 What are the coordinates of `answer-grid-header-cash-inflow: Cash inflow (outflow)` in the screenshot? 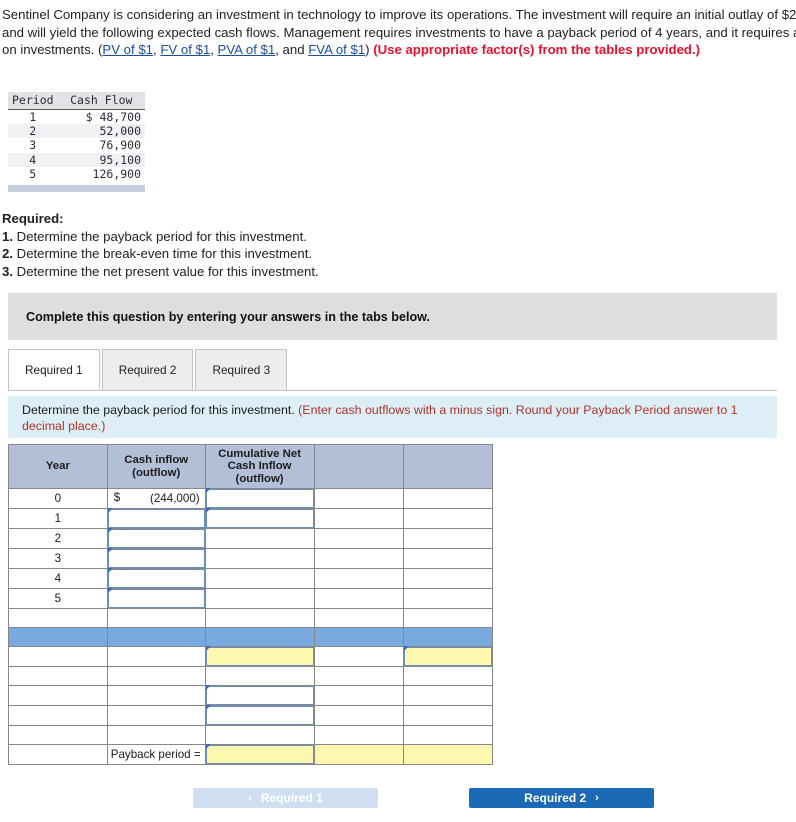 It's located at (156, 466).